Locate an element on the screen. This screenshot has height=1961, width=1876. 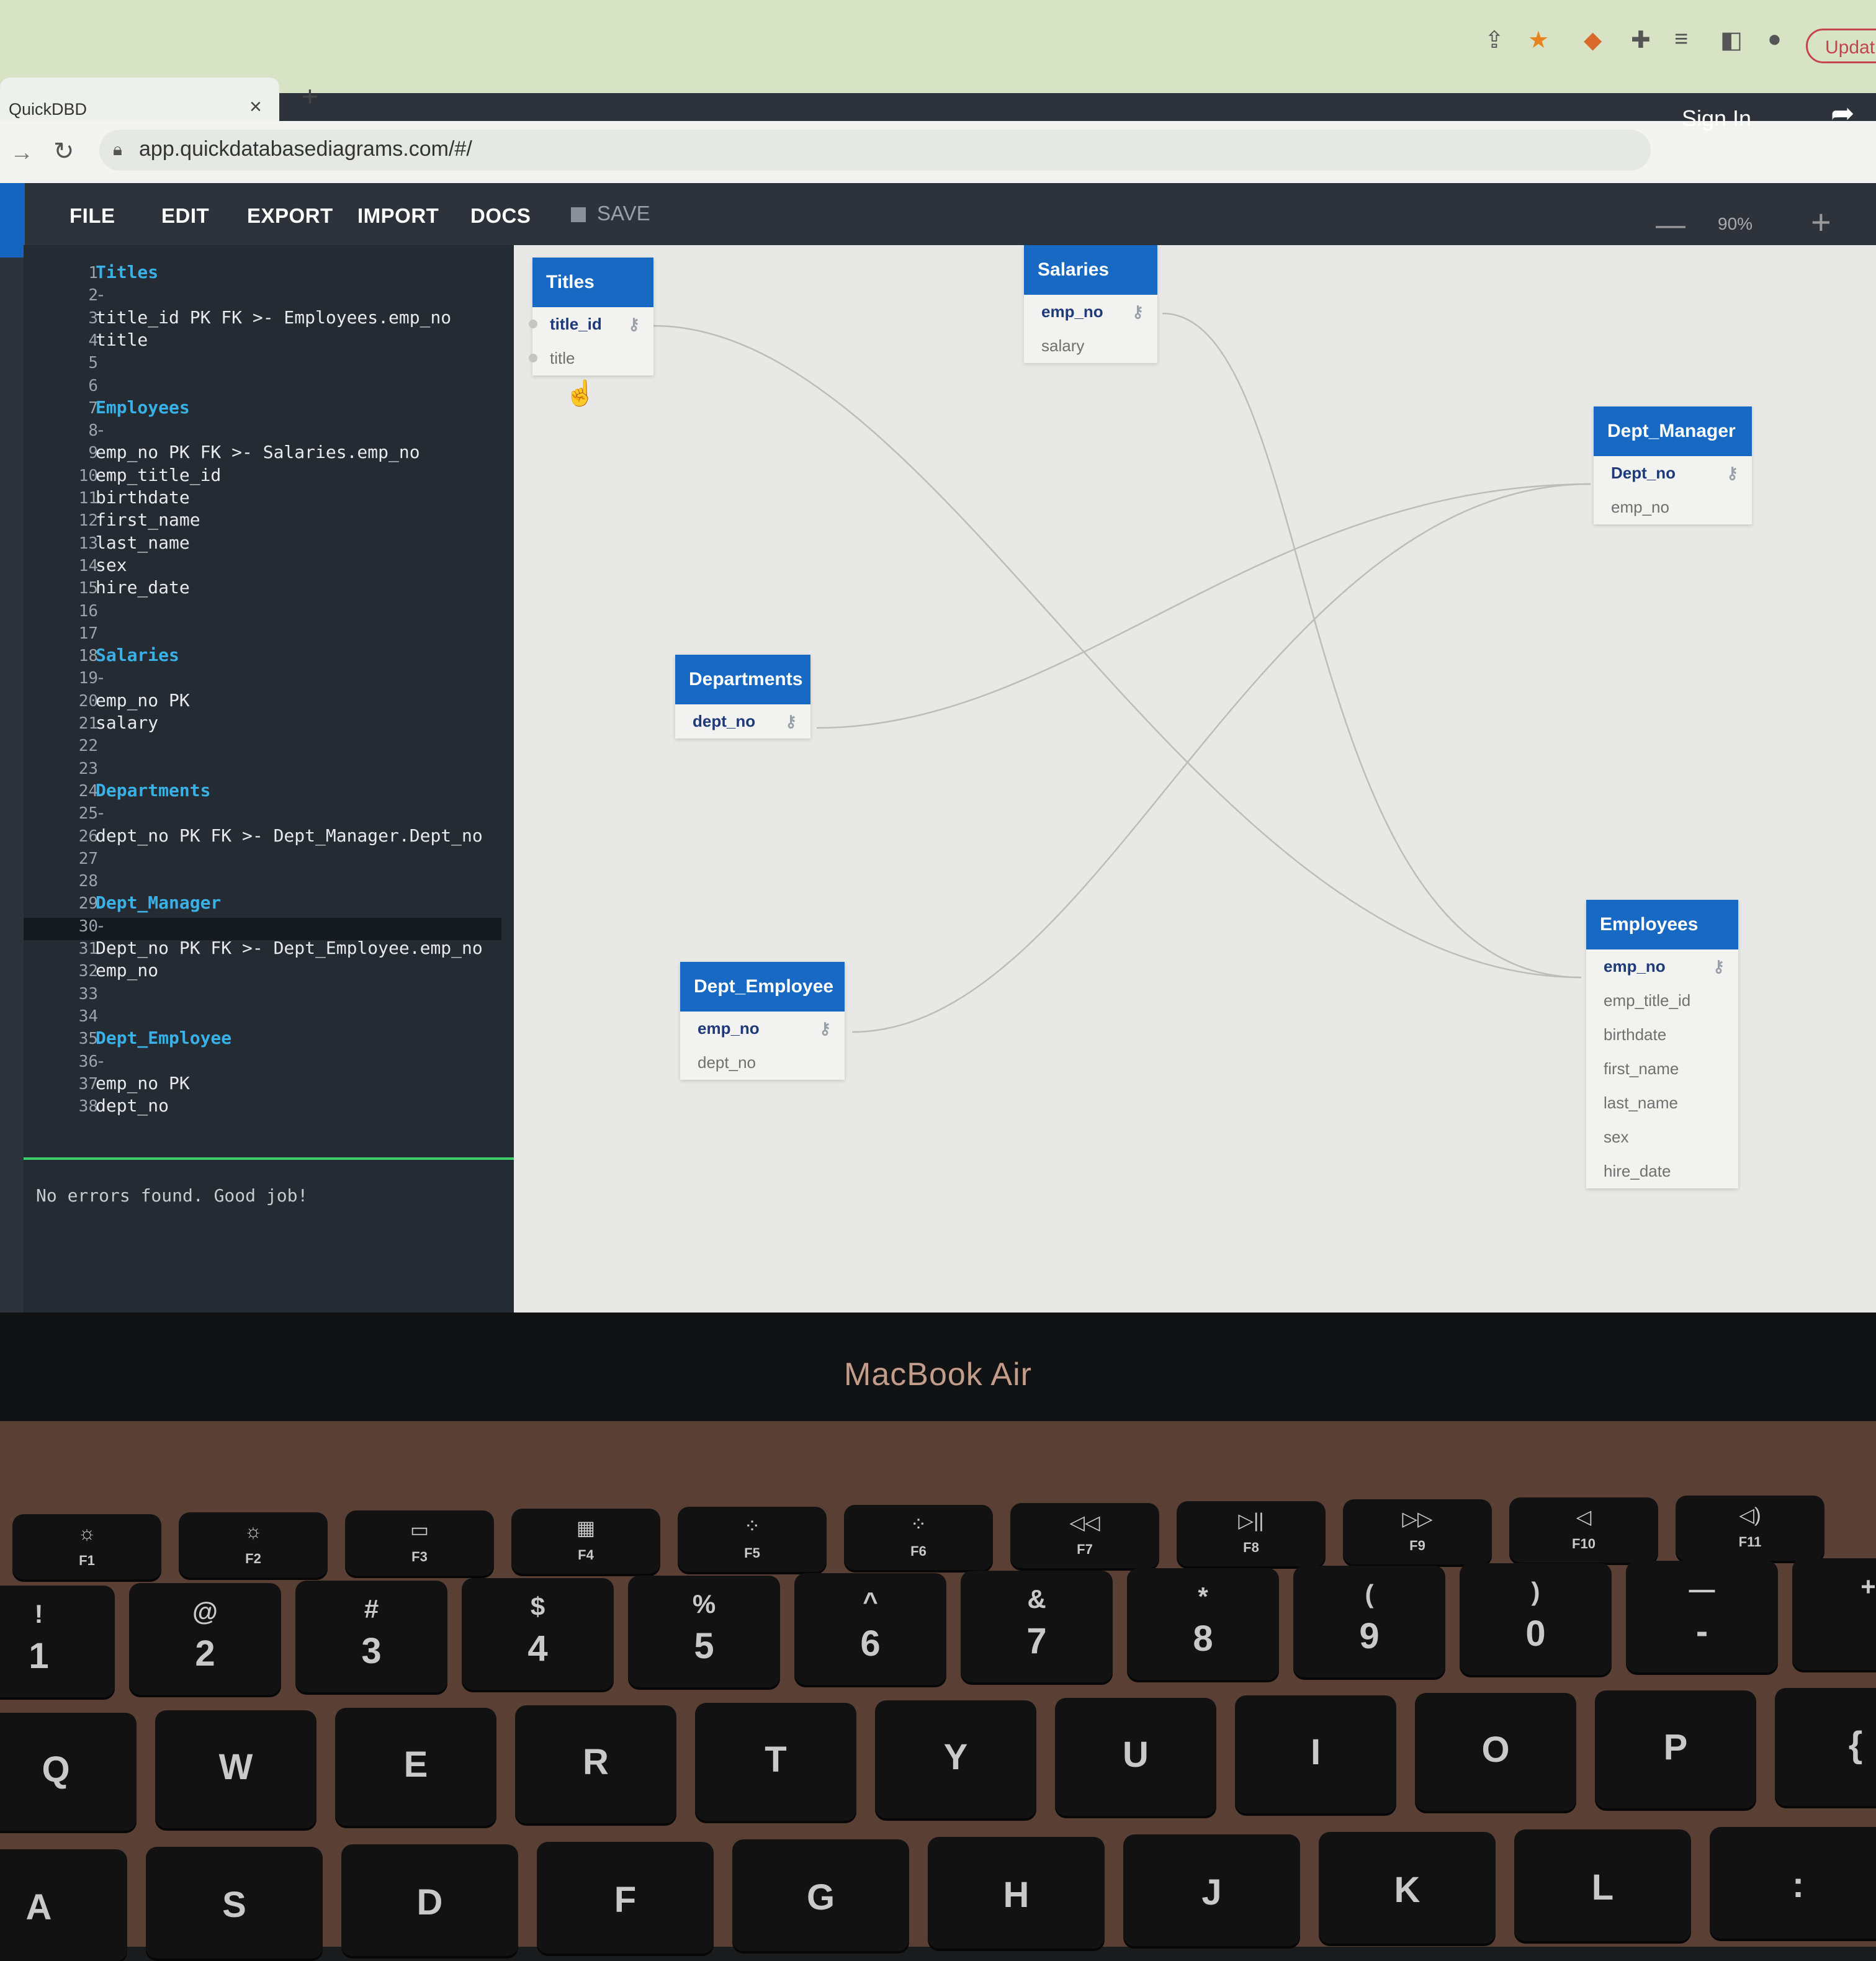
function-key: ▭ F3 is located at coordinates (419, 1543).